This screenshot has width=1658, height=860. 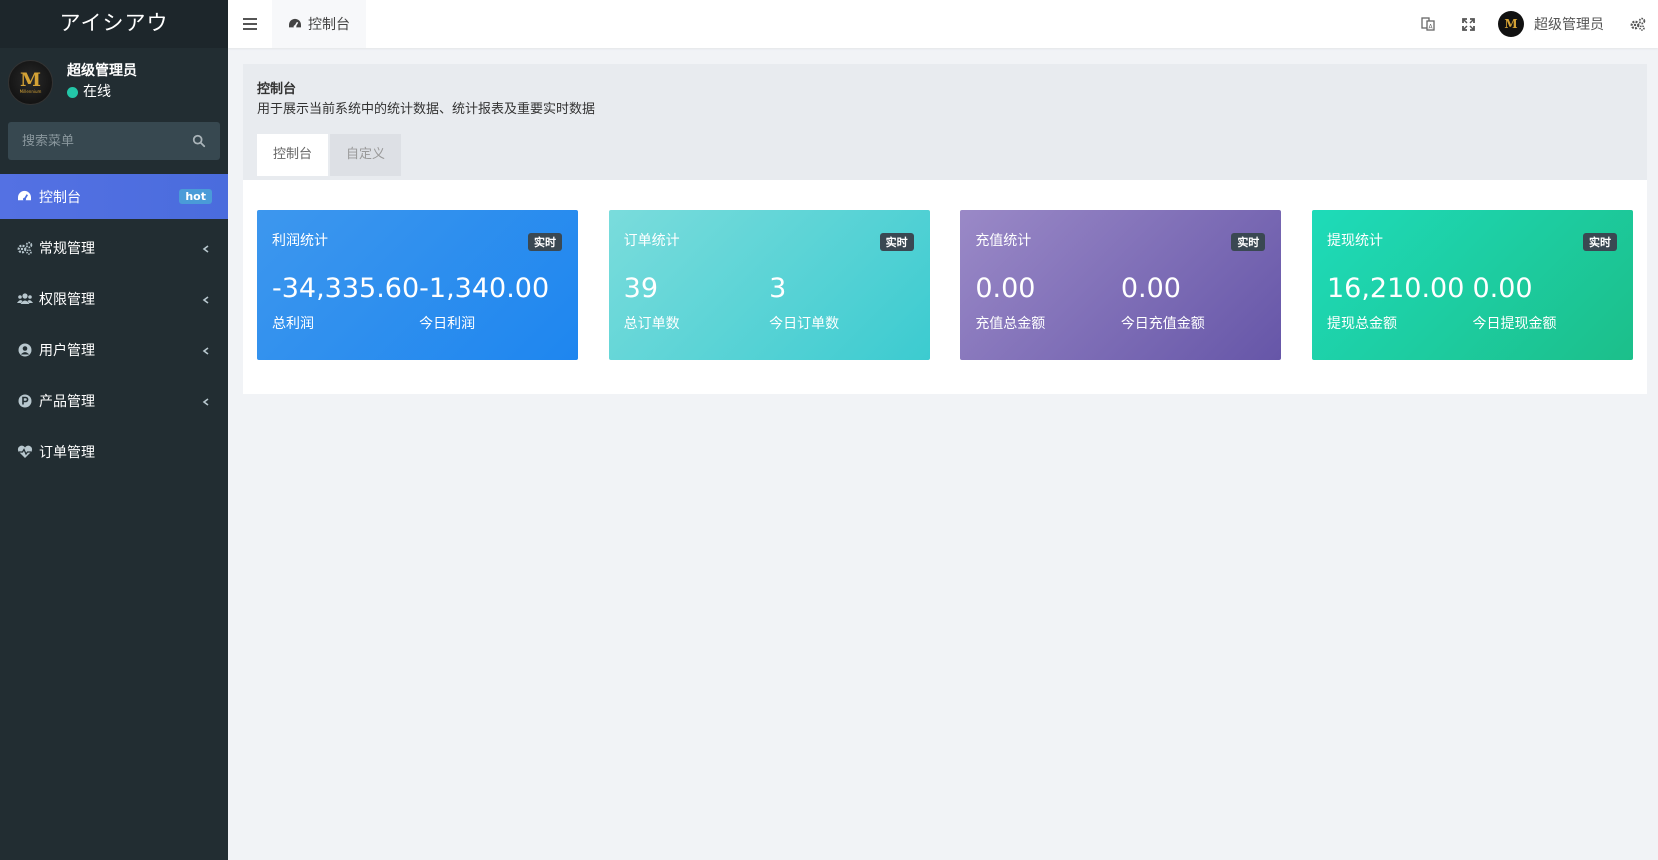 What do you see at coordinates (114, 400) in the screenshot?
I see `sidebar-item-products: 产品管理` at bounding box center [114, 400].